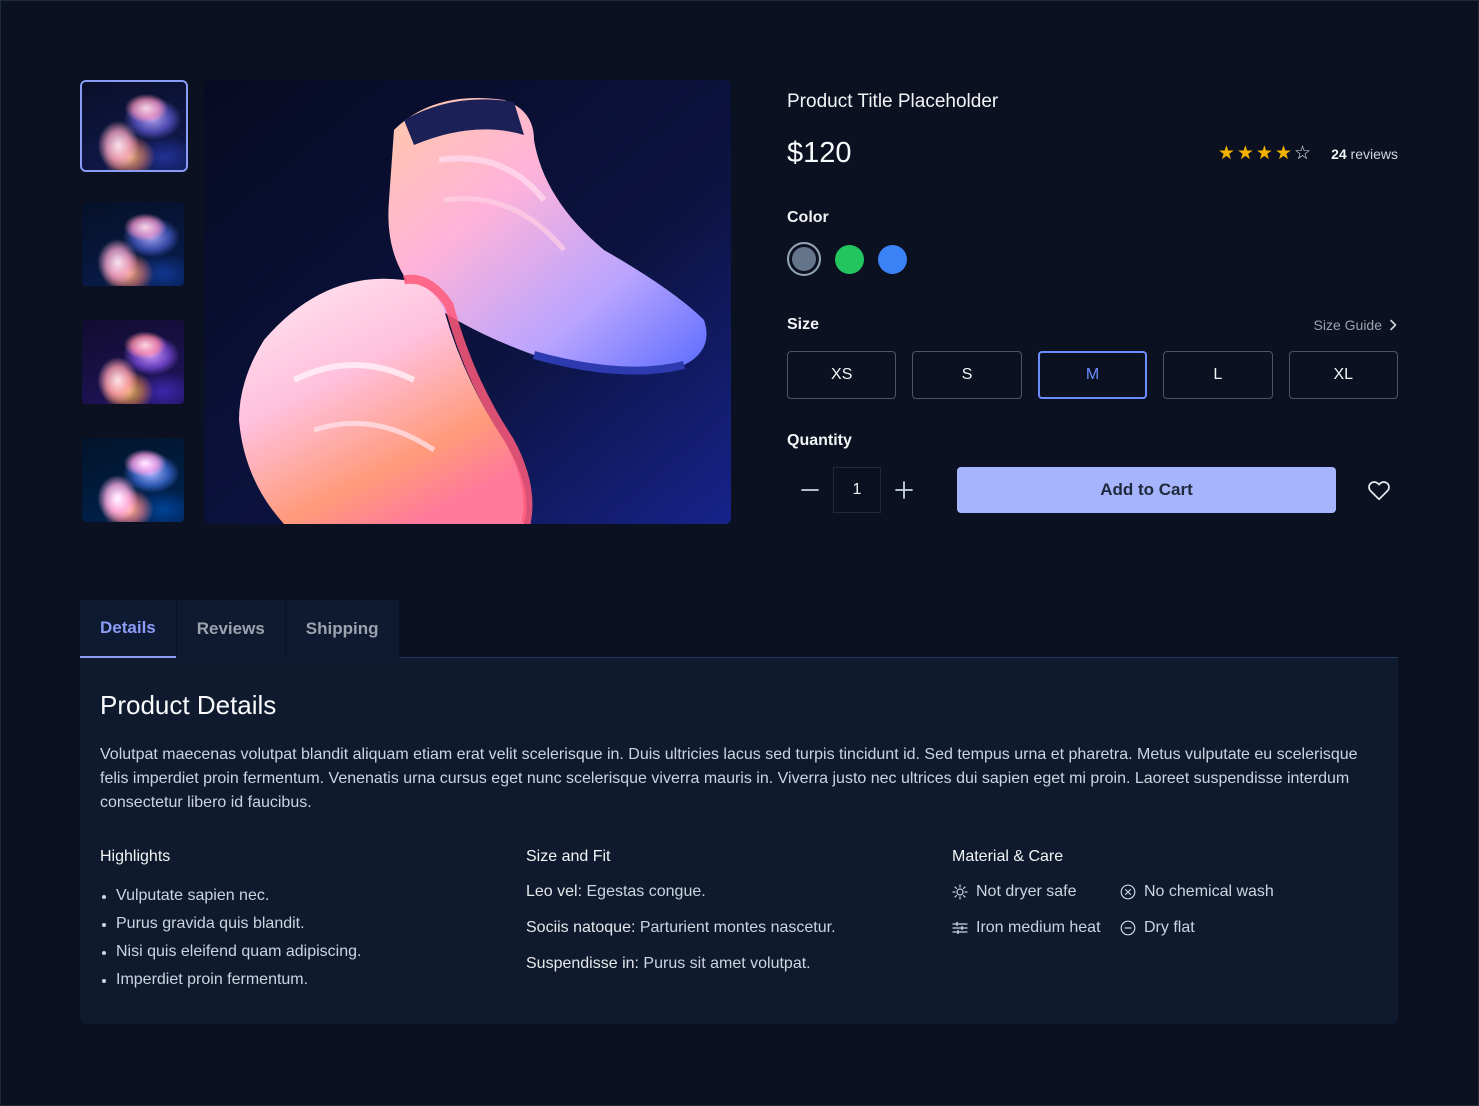 Image resolution: width=1479 pixels, height=1106 pixels. Describe the element at coordinates (857, 490) in the screenshot. I see `quantity-input: 1` at that location.